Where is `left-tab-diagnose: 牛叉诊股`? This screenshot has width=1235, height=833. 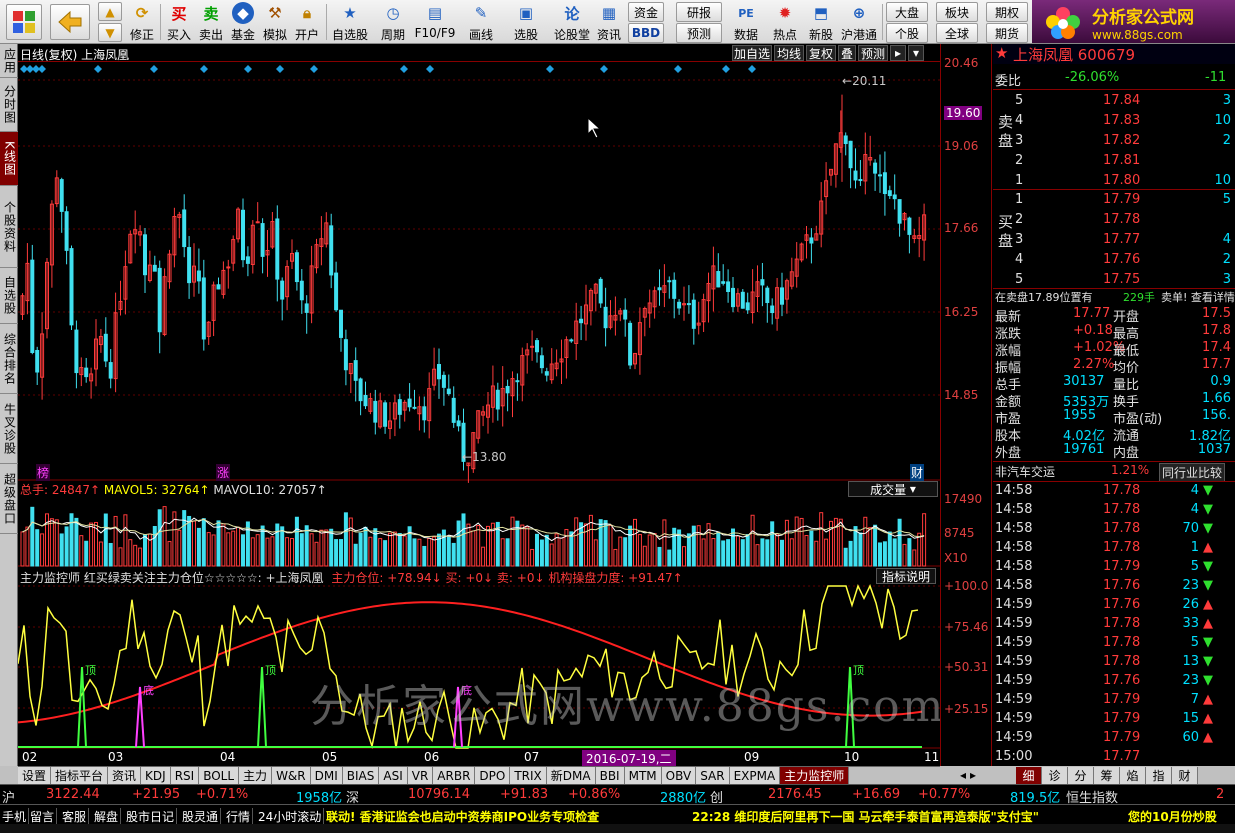
left-tab-diagnose: 牛叉诊股 is located at coordinates (9, 429).